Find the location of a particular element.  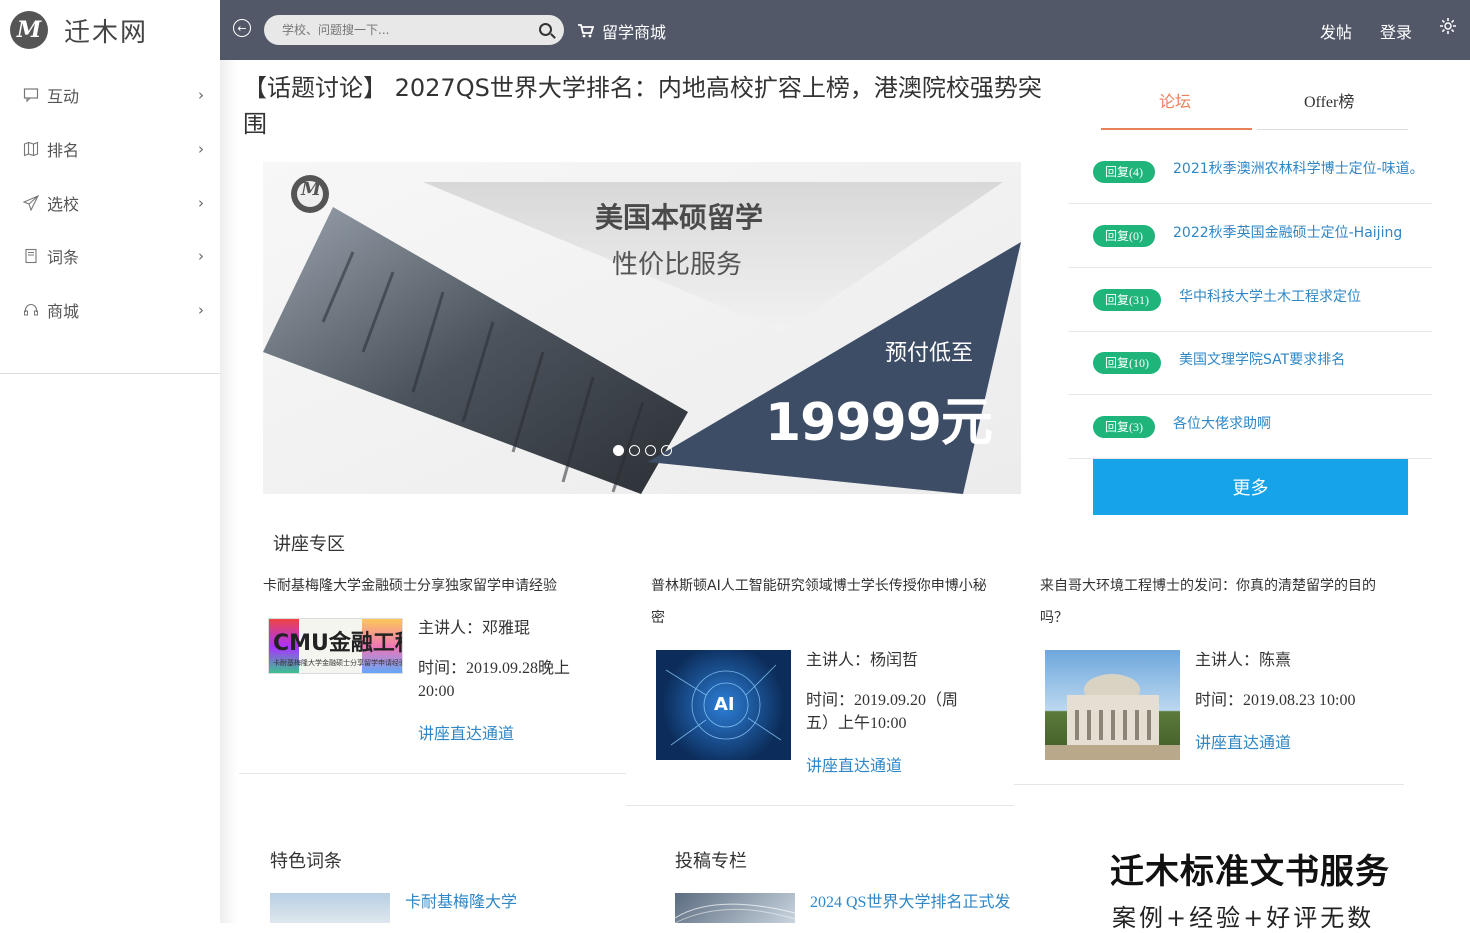

shop-label: 留学商城 is located at coordinates (634, 32).